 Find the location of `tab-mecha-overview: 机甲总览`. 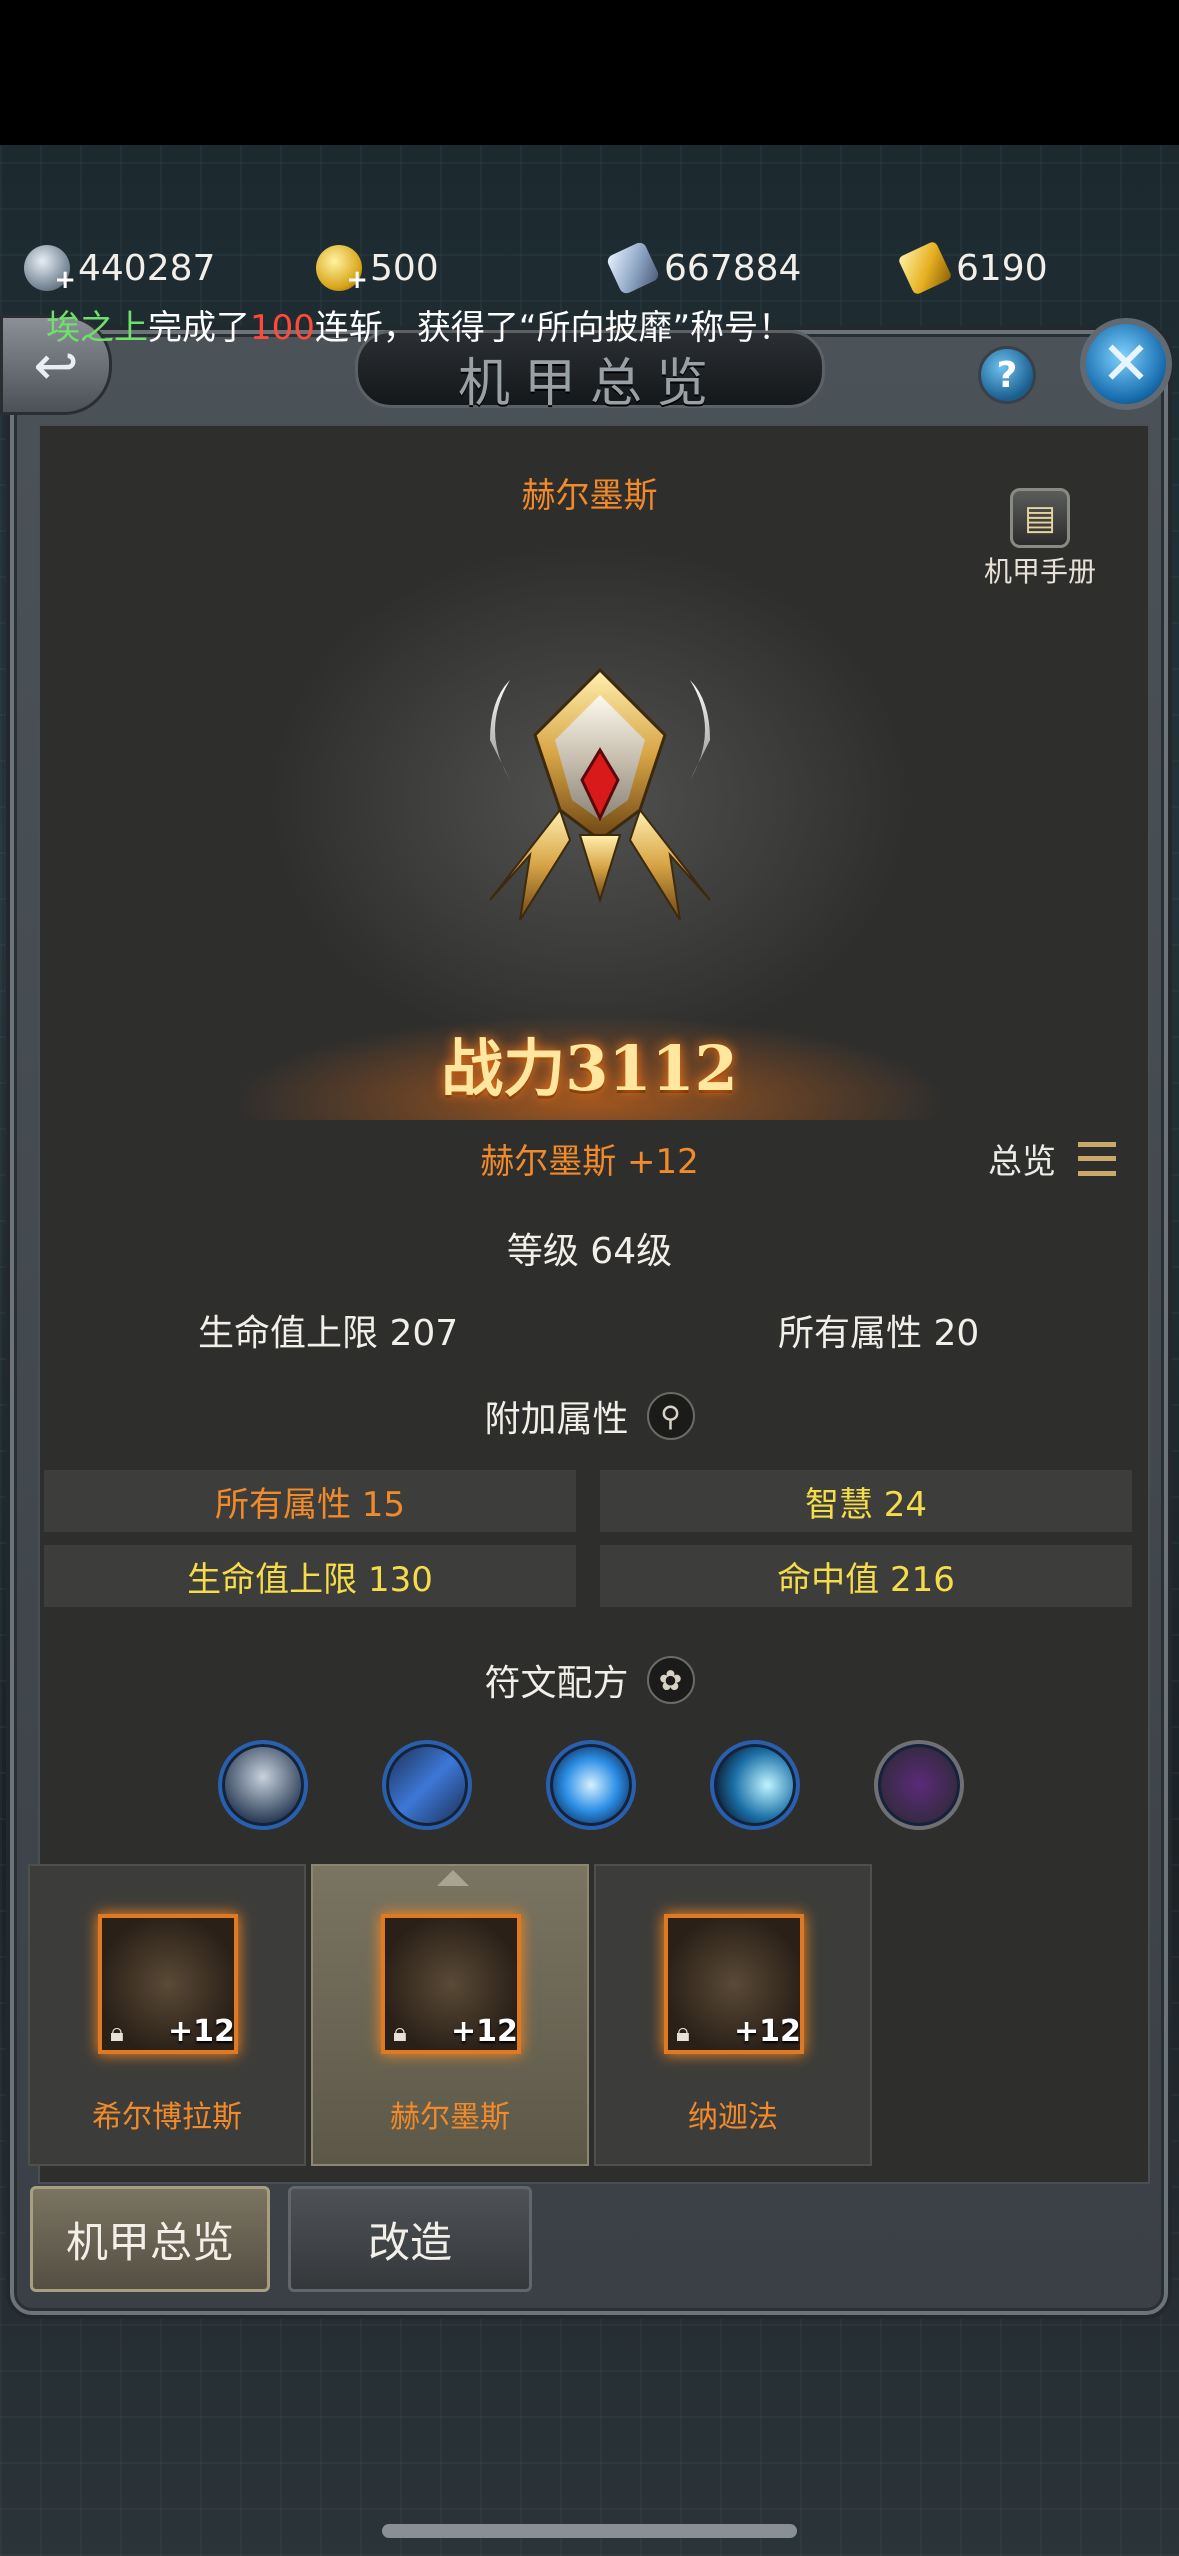

tab-mecha-overview: 机甲总览 is located at coordinates (150, 2239).